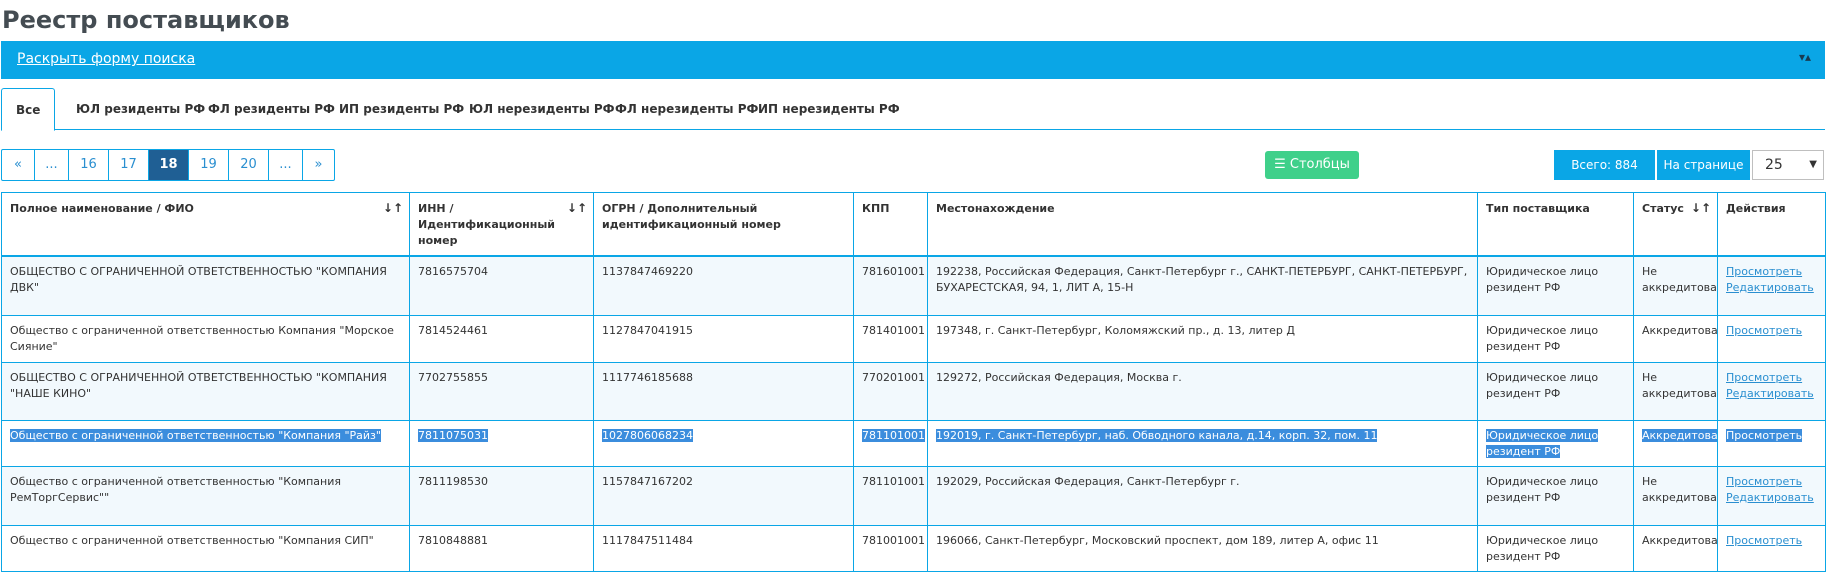 The height and width of the screenshot is (572, 1833). I want to click on expand-search-link: Раскрыть форму поиска, so click(106, 59).